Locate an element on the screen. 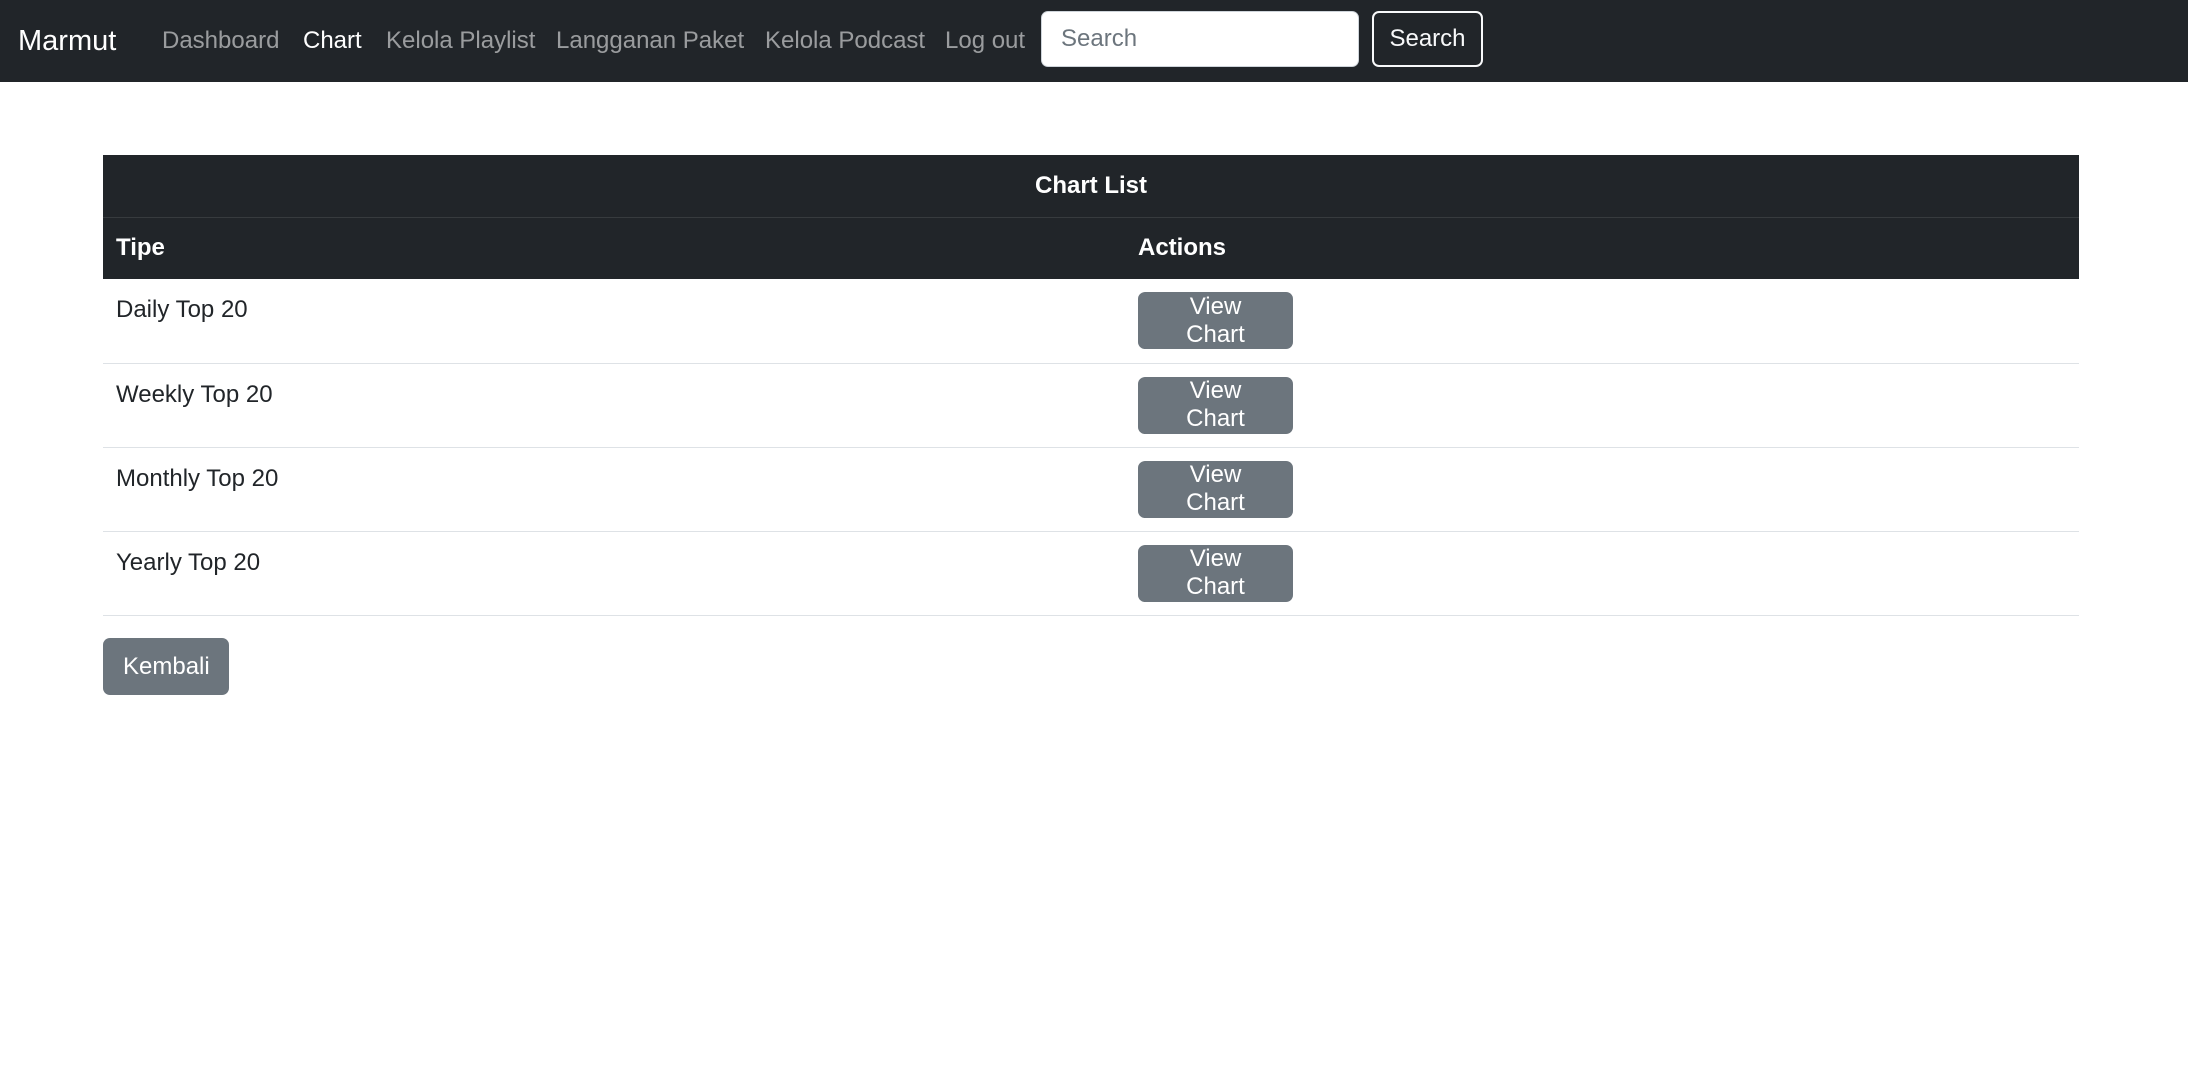 Image resolution: width=2188 pixels, height=1074 pixels. nav-link-langganan-paket: Langganan Paket is located at coordinates (650, 41).